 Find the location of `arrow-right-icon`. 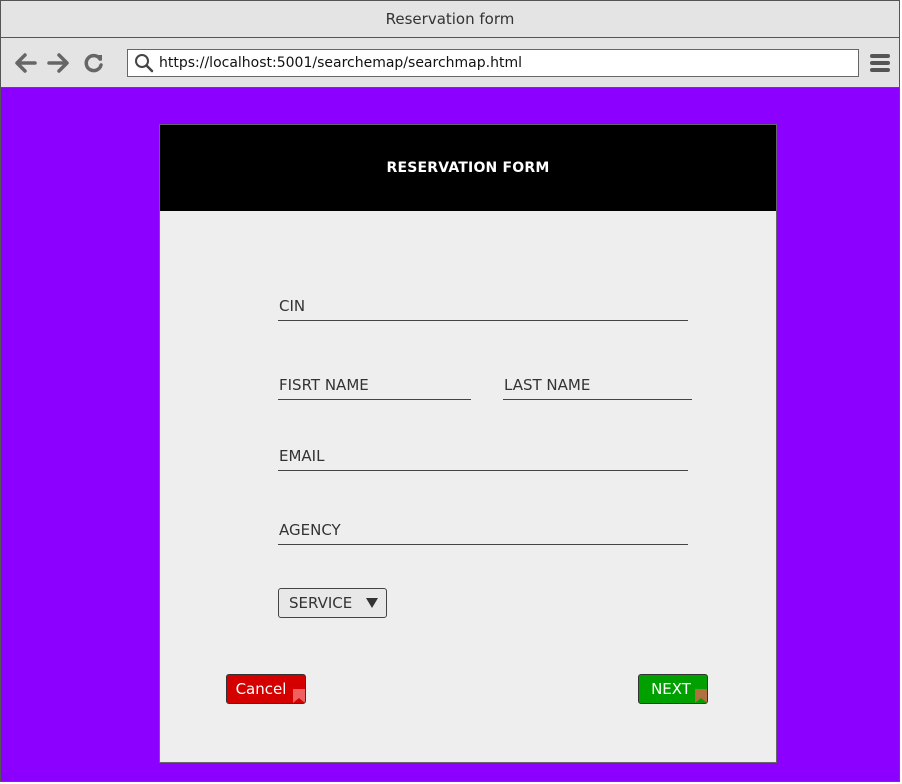

arrow-right-icon is located at coordinates (58, 63).